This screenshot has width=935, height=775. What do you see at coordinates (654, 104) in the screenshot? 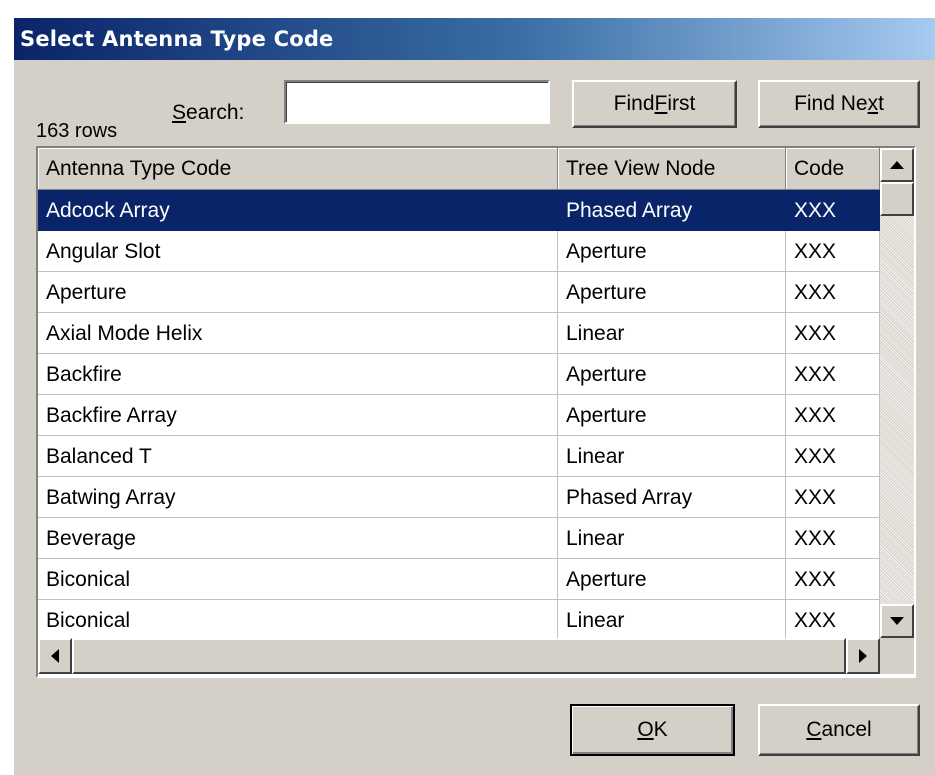
I see `find-first-button: Find First` at bounding box center [654, 104].